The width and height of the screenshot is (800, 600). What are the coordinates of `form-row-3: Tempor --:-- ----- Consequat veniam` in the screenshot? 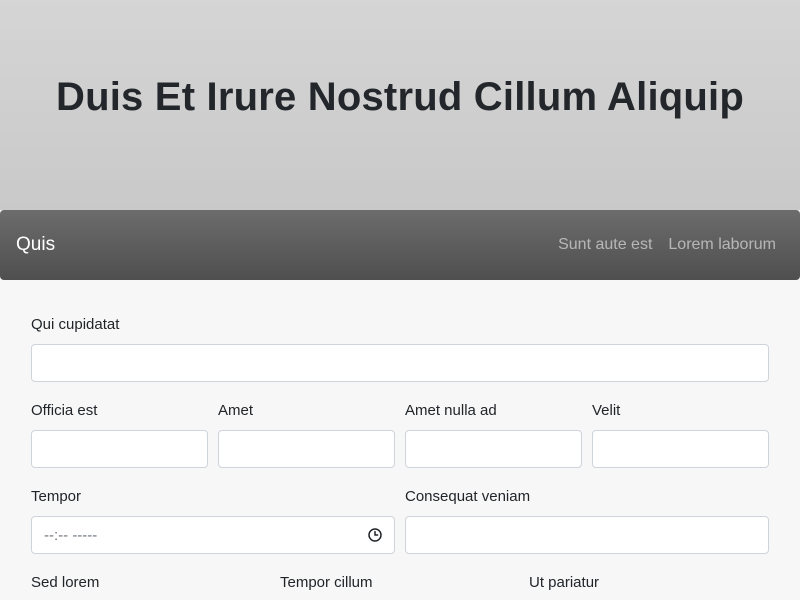 It's located at (400, 521).